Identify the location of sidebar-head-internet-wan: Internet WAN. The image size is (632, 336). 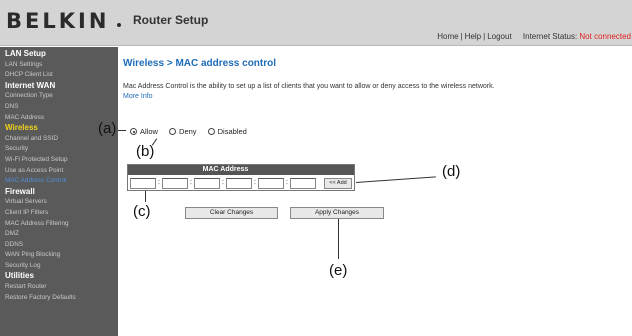
(59, 86).